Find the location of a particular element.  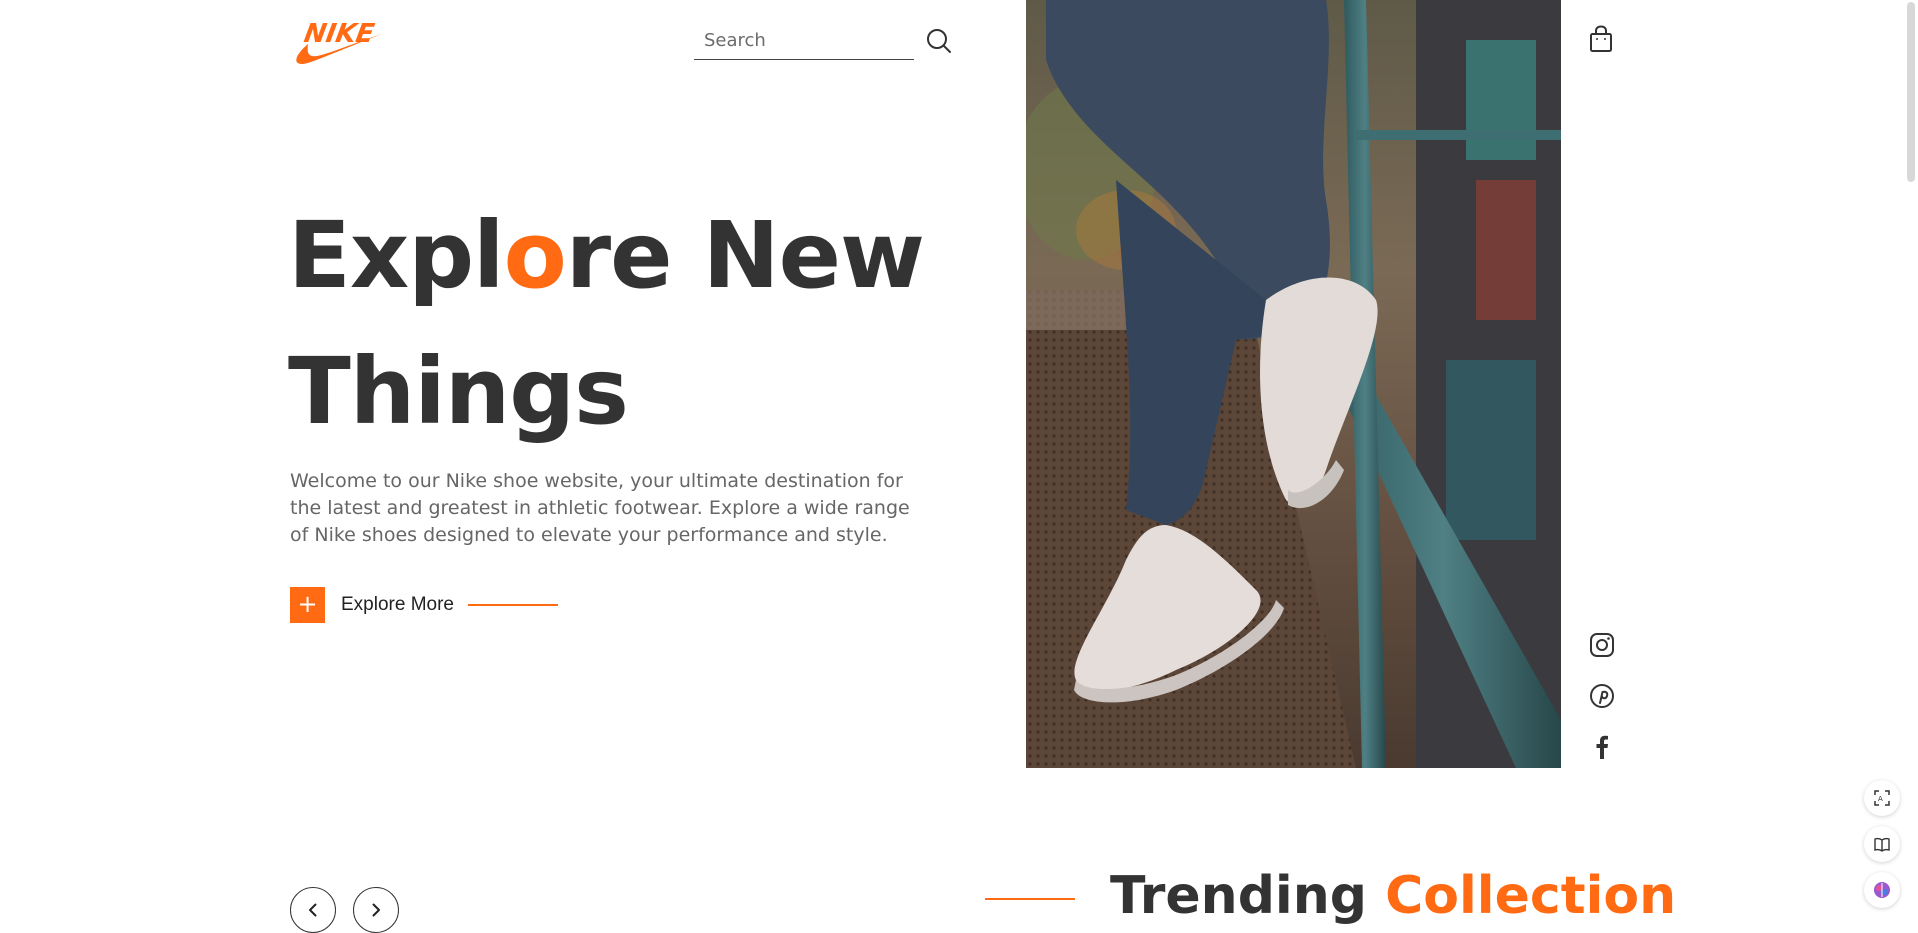

pinterest-icon is located at coordinates (1602, 696).